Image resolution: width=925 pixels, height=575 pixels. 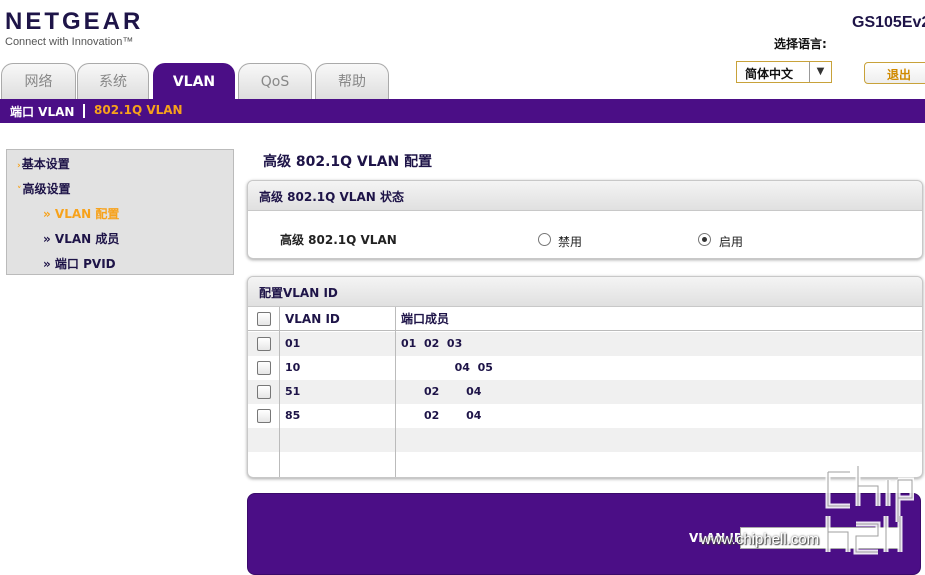 What do you see at coordinates (869, 510) in the screenshot?
I see `chiphell-watermark-icon` at bounding box center [869, 510].